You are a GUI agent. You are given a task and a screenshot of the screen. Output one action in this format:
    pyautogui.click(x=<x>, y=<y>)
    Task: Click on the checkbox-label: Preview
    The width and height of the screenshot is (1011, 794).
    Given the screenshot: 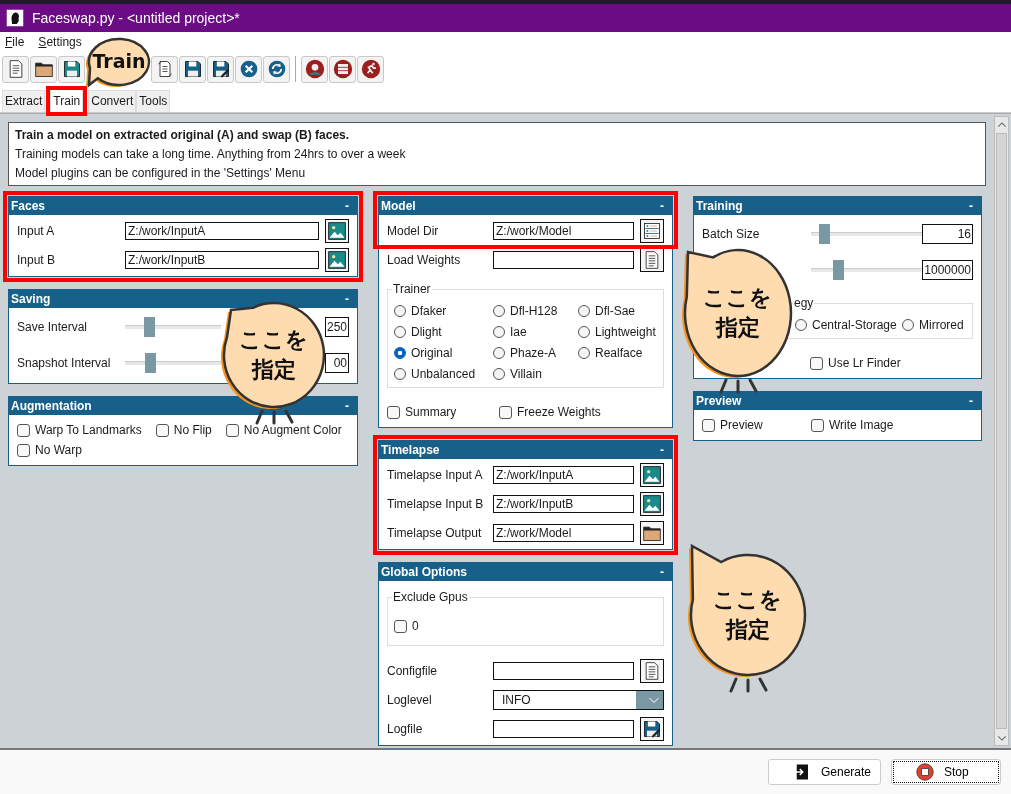 What is the action you would take?
    pyautogui.click(x=741, y=425)
    